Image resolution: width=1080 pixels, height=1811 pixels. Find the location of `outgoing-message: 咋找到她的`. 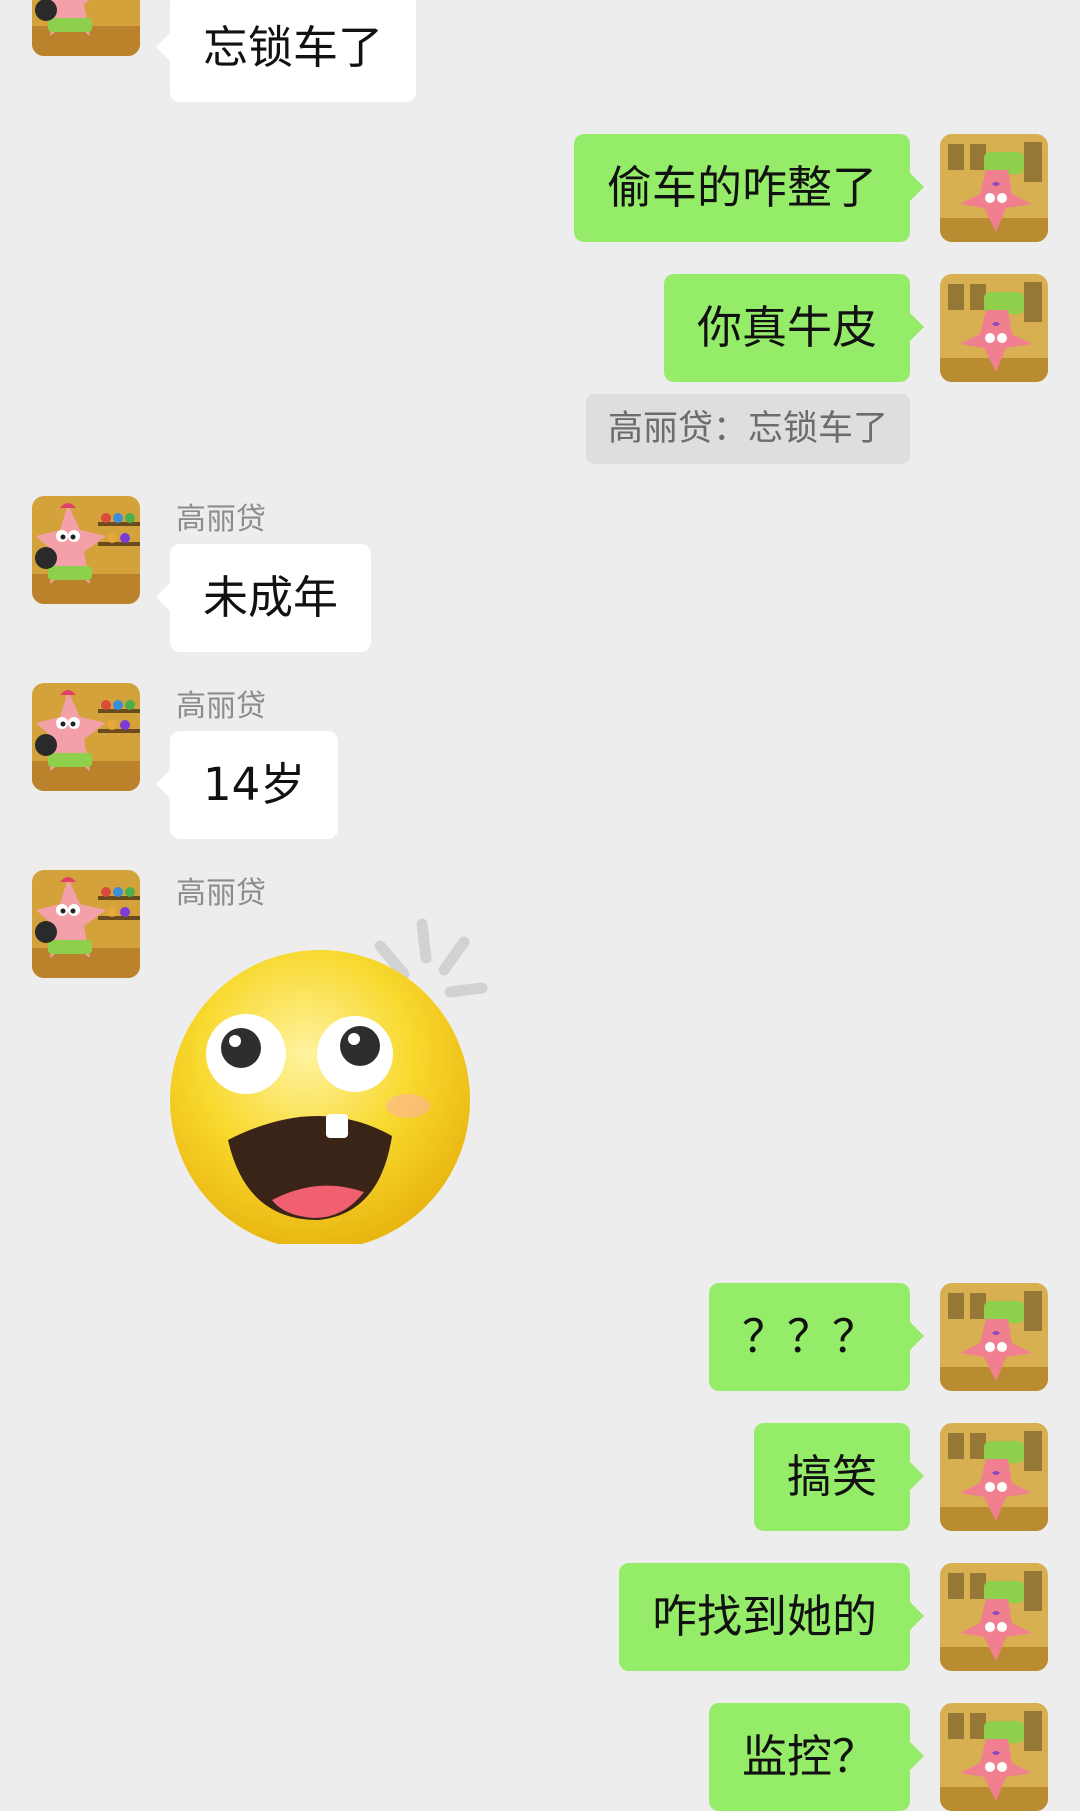

outgoing-message: 咋找到她的 is located at coordinates (771, 1617).